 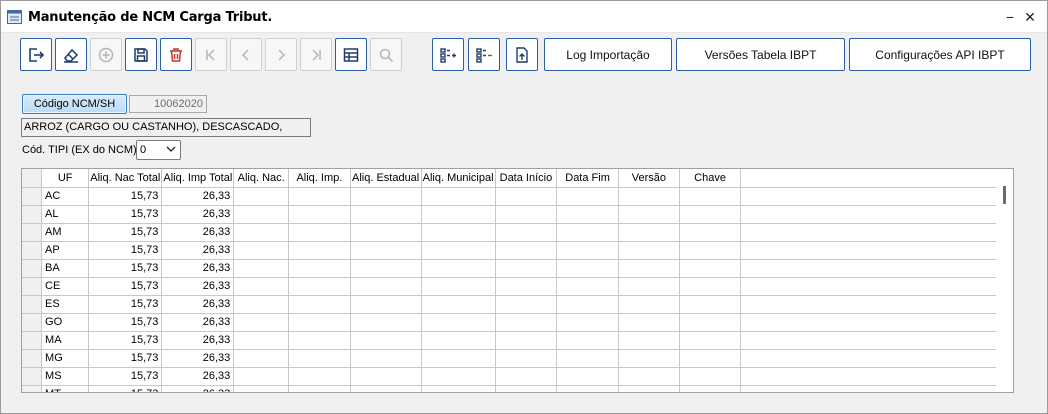 I want to click on delete-button, so click(x=176, y=54).